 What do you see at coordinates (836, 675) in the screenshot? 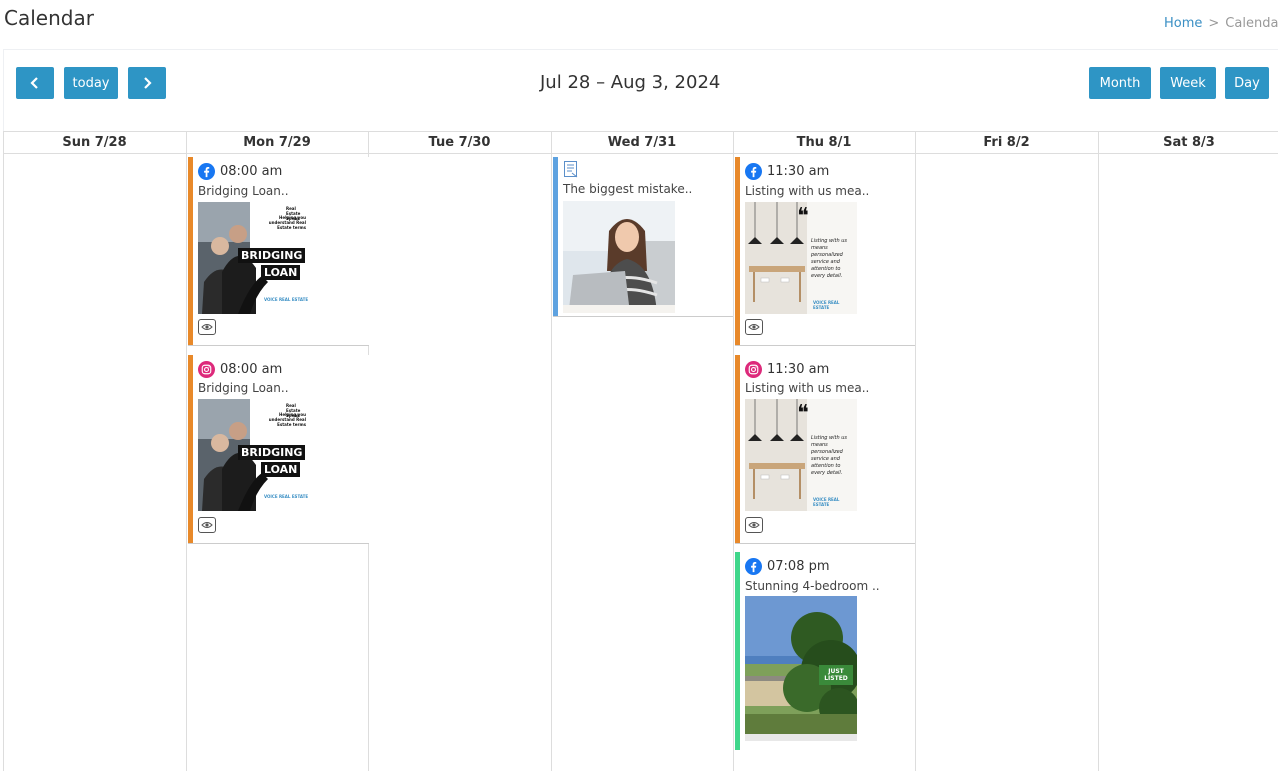
I see `just-listed-badge: JUST LISTED` at bounding box center [836, 675].